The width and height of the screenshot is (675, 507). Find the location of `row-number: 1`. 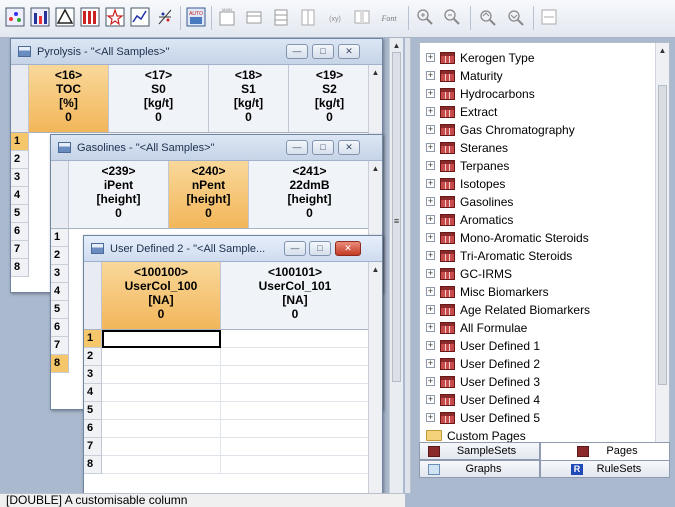

row-number: 1 is located at coordinates (92, 339).